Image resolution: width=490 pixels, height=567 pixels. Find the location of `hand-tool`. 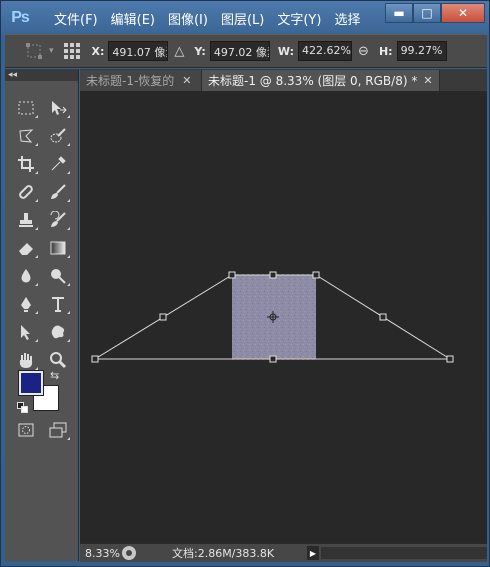

hand-tool is located at coordinates (26, 360).